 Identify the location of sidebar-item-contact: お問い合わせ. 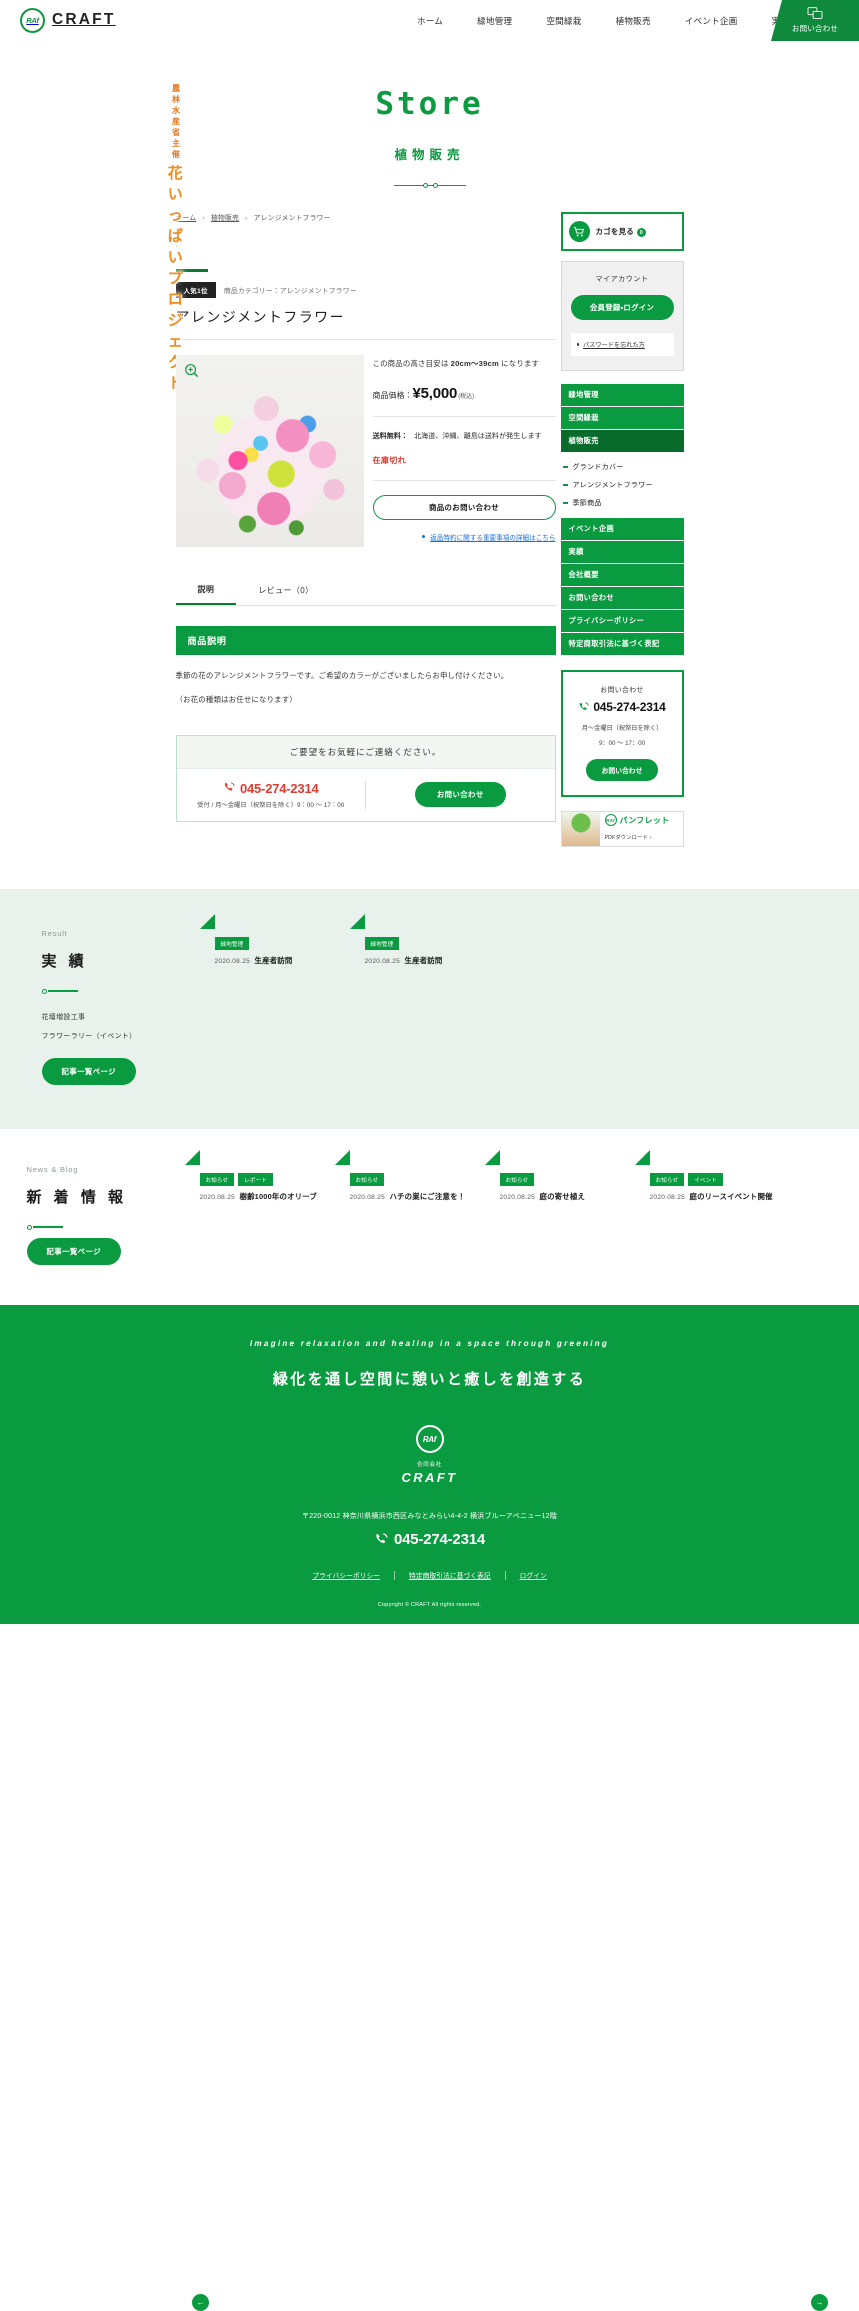
(622, 598).